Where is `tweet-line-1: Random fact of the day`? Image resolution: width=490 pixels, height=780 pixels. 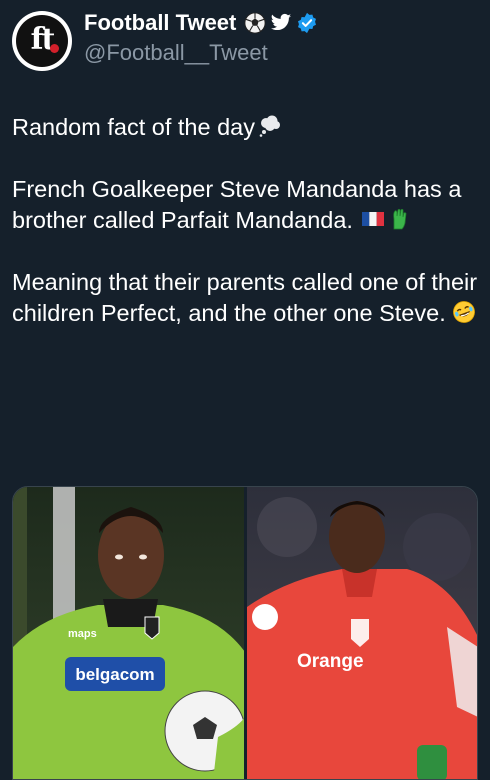 tweet-line-1: Random fact of the day is located at coordinates (247, 127).